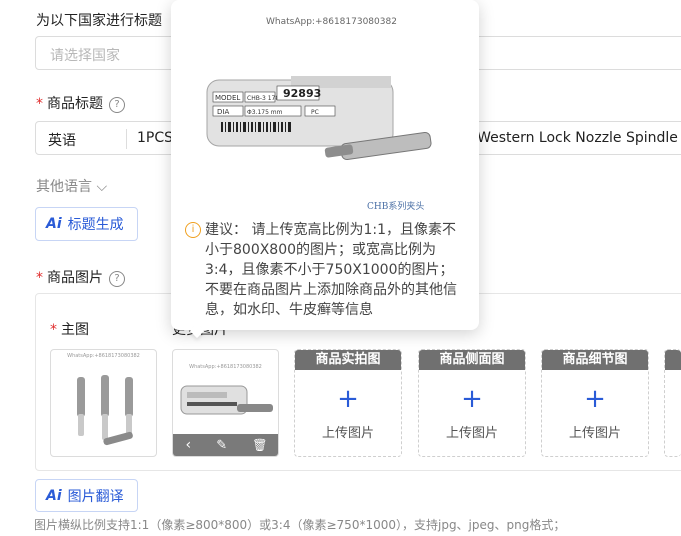 The image size is (681, 536). What do you see at coordinates (315, 112) in the screenshot?
I see `box-pcs: PC` at bounding box center [315, 112].